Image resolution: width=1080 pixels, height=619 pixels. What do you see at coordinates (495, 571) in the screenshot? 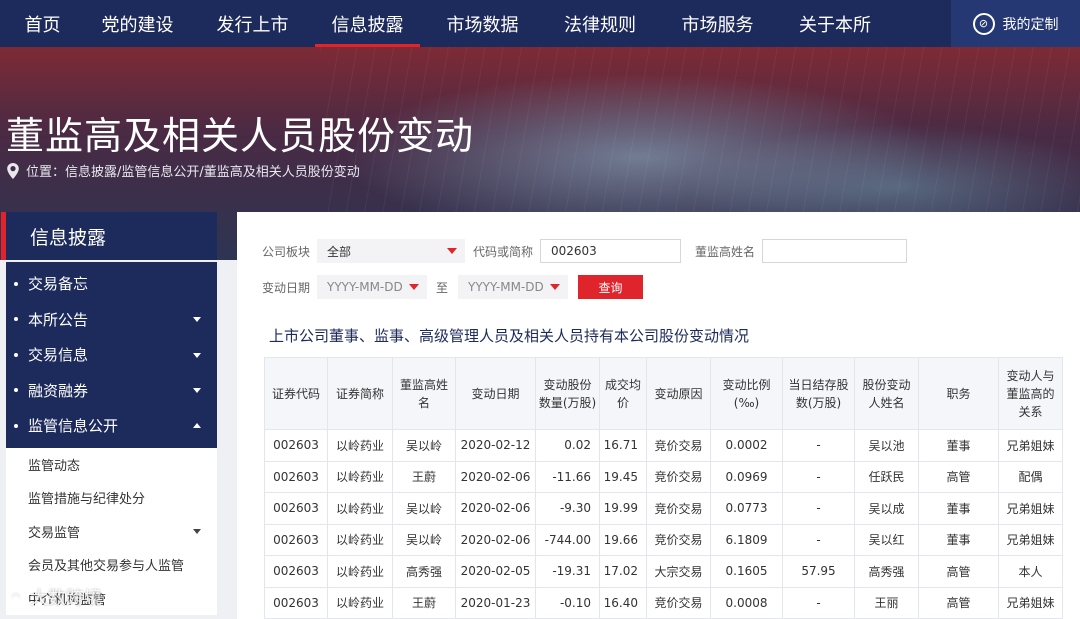
I see `table-cell: 2020-02-05` at bounding box center [495, 571].